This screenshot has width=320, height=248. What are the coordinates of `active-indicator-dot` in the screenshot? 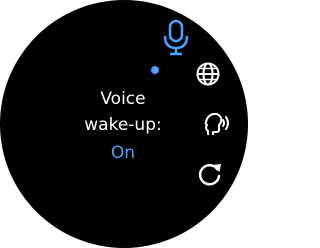 It's located at (155, 70).